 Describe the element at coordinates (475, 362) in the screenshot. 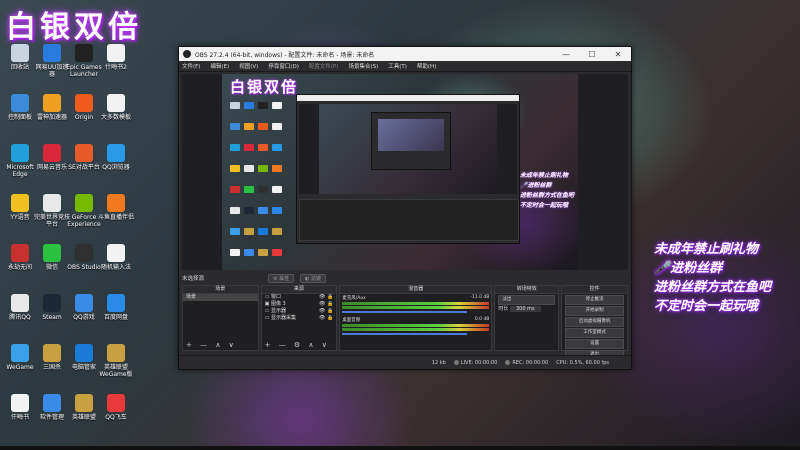

I see `live-status: LIVE: 00:00:00` at that location.